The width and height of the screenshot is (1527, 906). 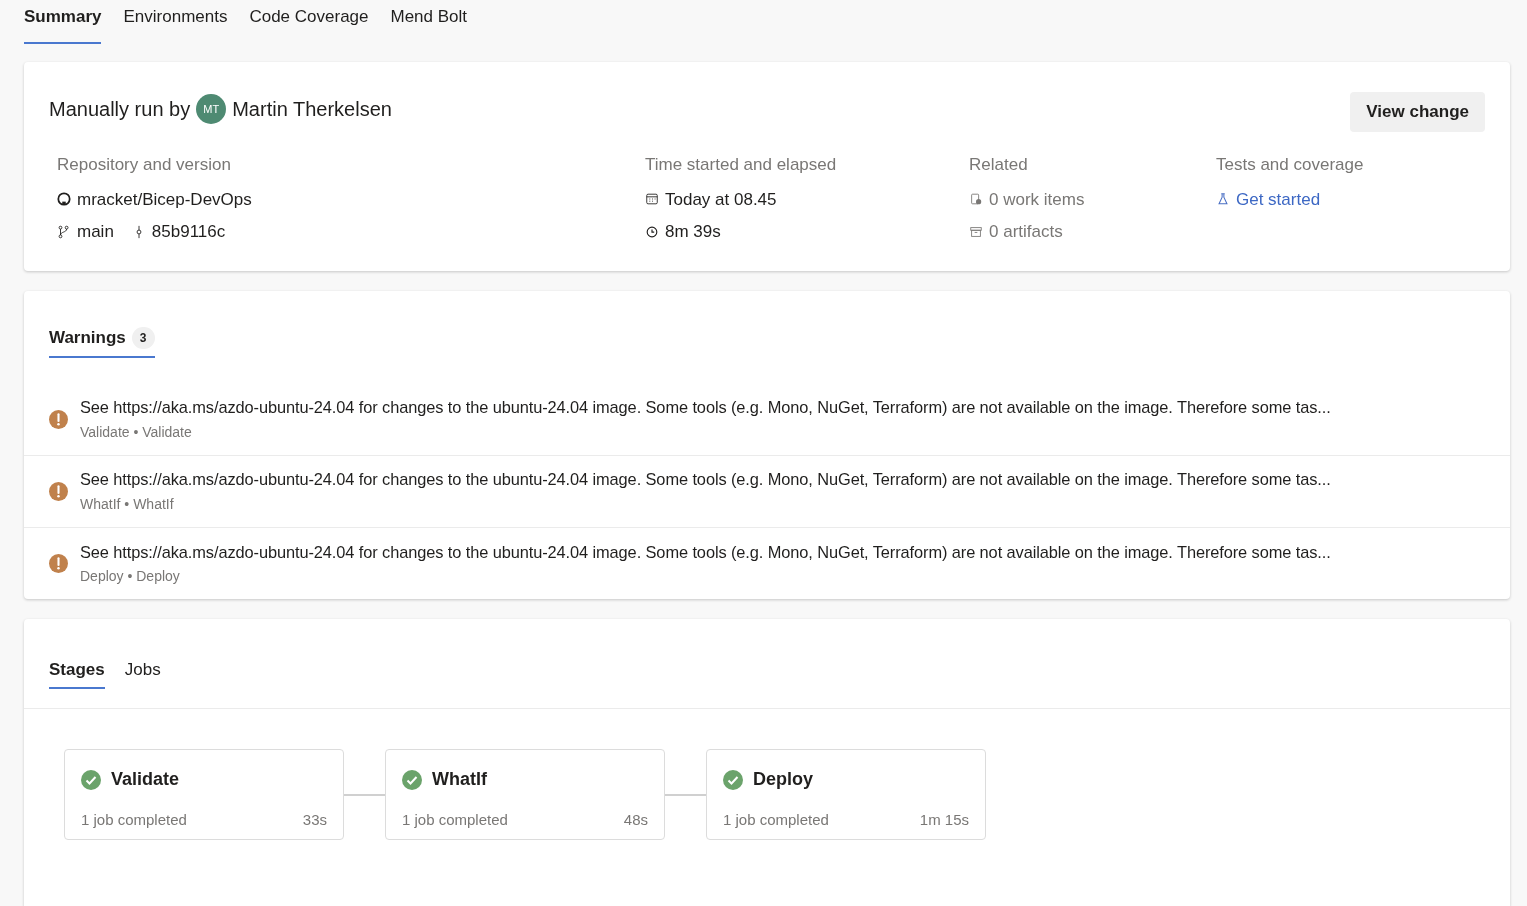 What do you see at coordinates (102, 341) in the screenshot?
I see `warnings-tab: Warnings 3` at bounding box center [102, 341].